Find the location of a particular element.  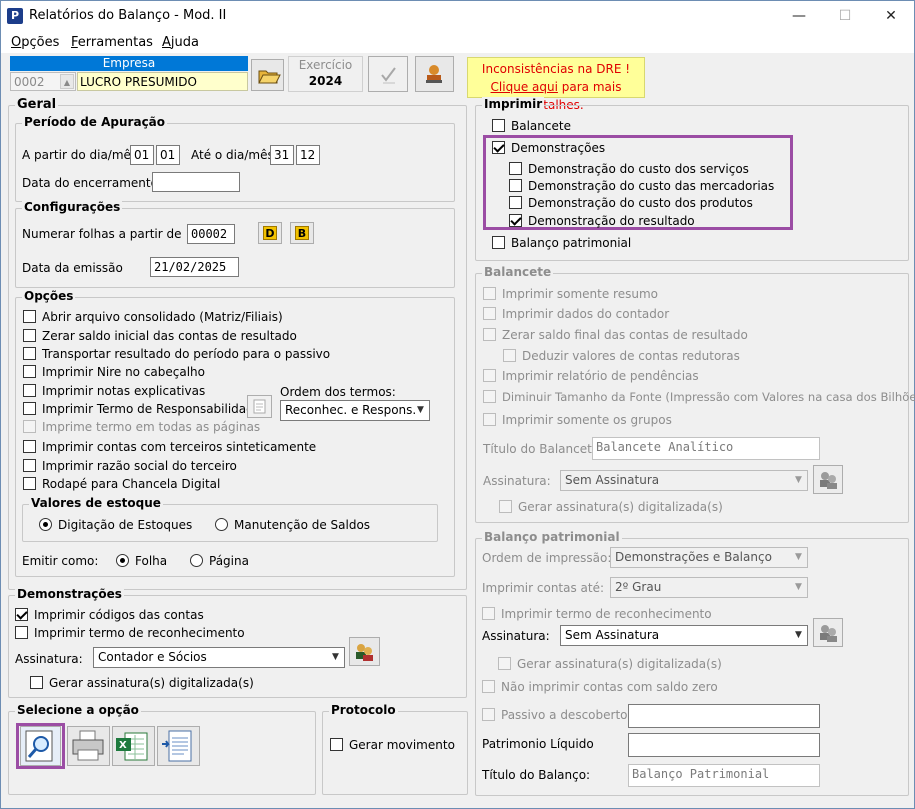

bal-zerar-checkbox is located at coordinates (489, 334).